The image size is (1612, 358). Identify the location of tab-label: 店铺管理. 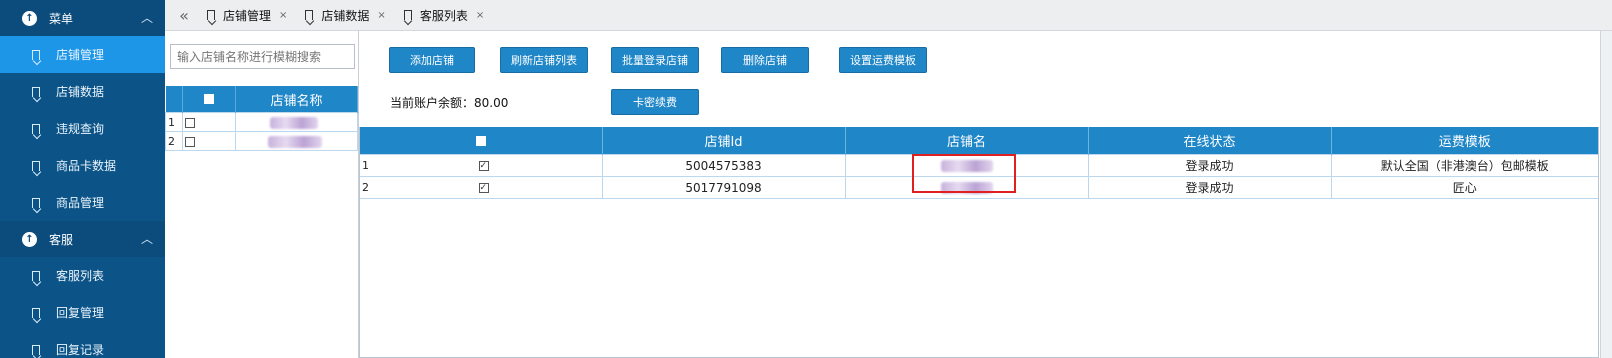
(247, 15).